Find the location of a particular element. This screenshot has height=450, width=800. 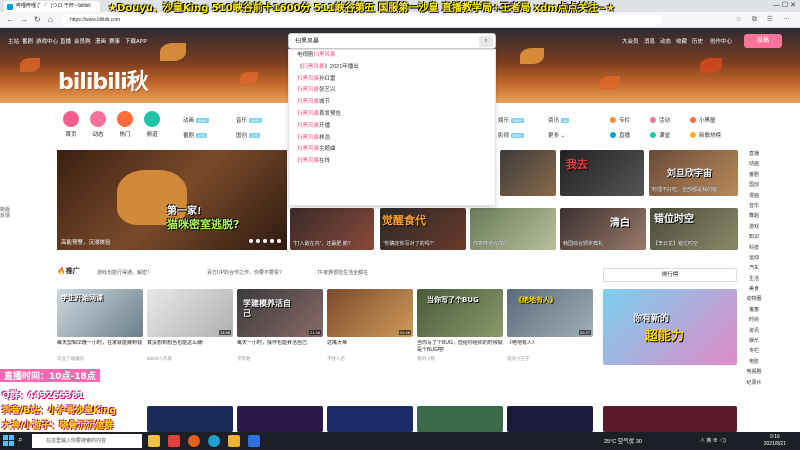

video-thumb: 清白 韩国综合颁奖典礼 is located at coordinates (603, 229).